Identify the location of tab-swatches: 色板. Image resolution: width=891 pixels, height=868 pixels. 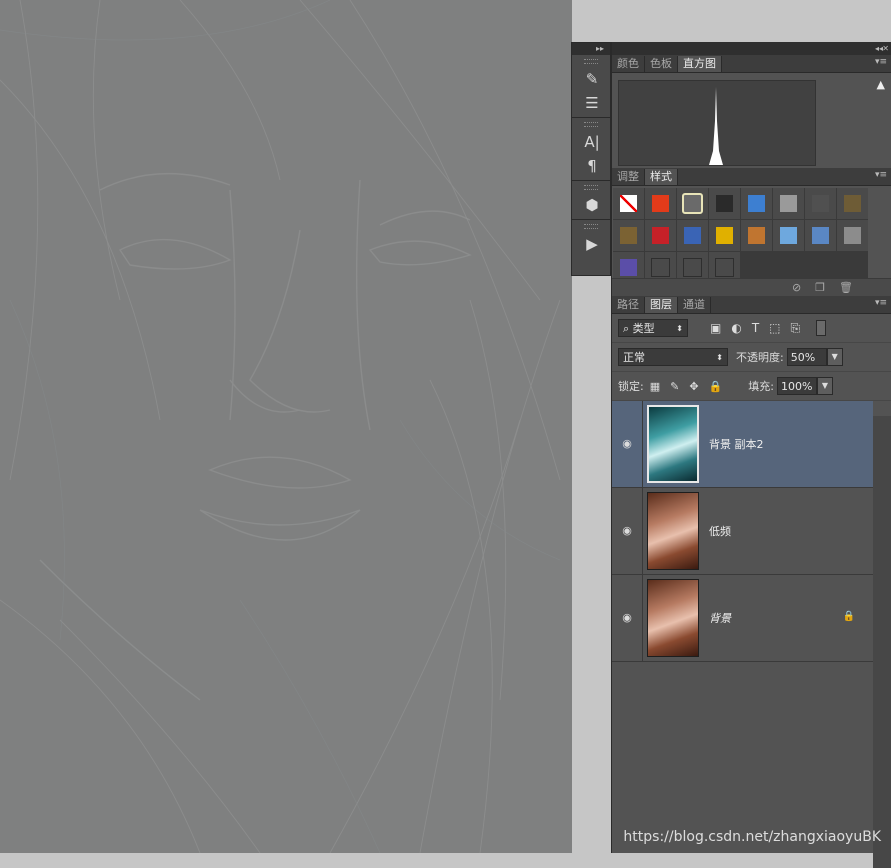
(661, 64).